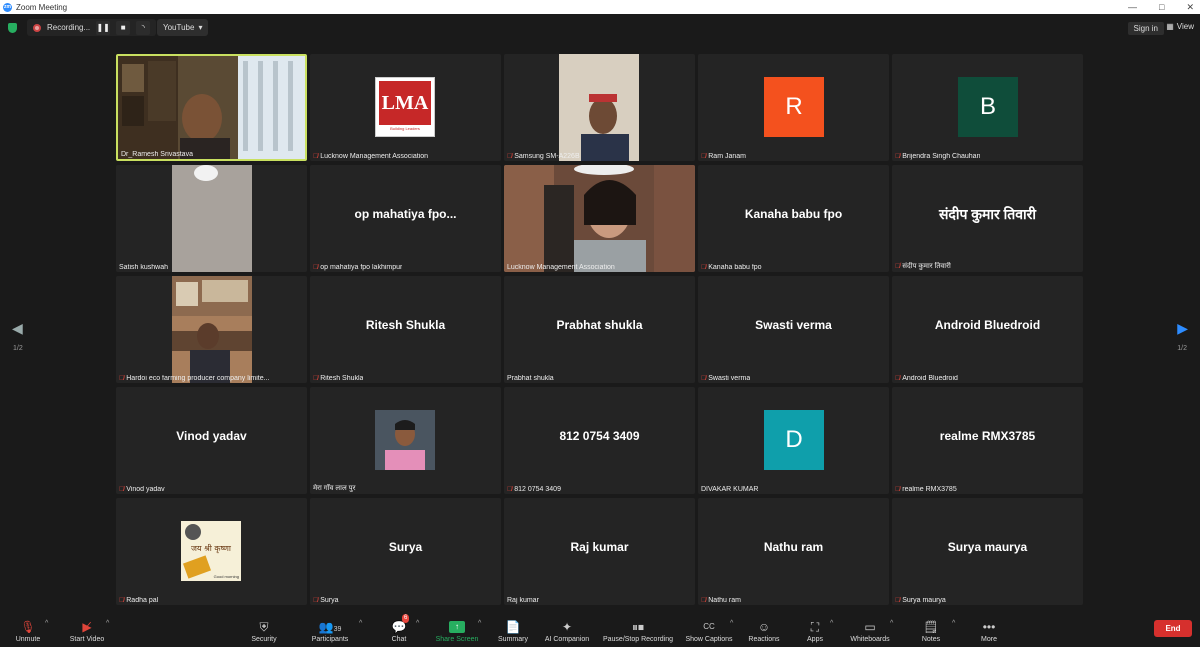 Image resolution: width=1200 pixels, height=647 pixels. I want to click on participant-name-label: 🎙̸ Ram Janam, so click(723, 156).